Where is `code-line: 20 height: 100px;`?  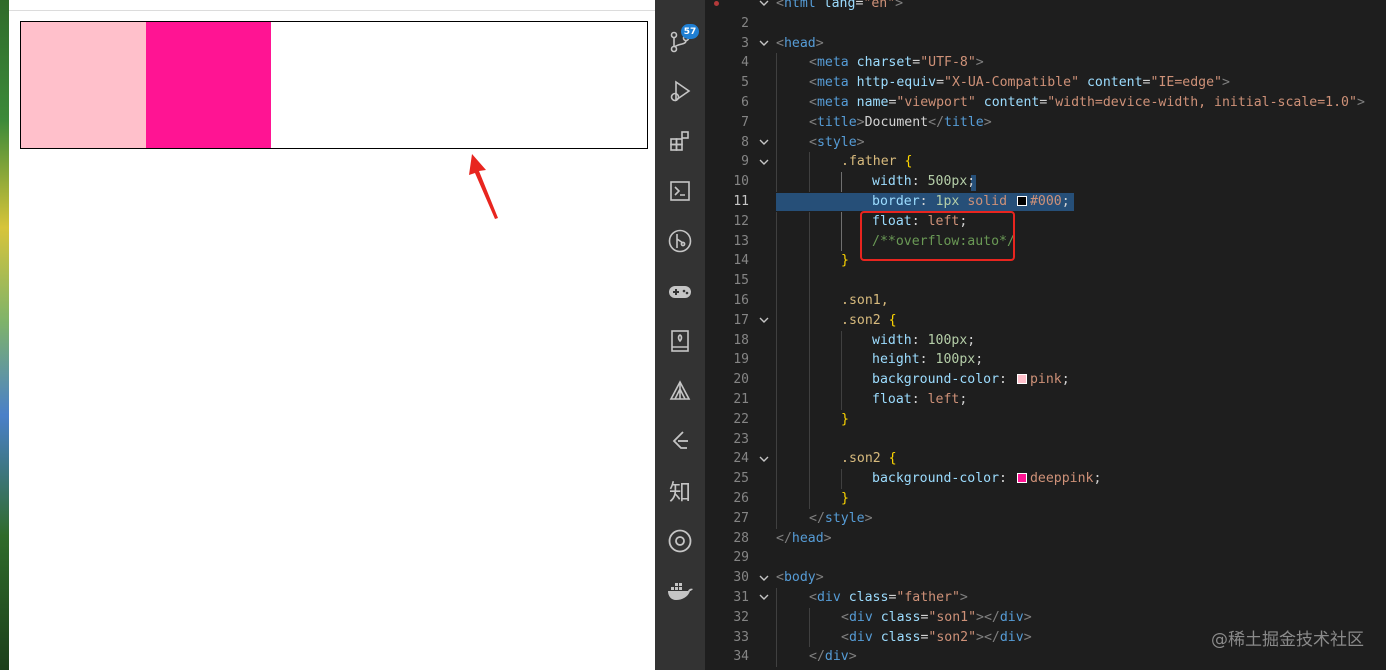 code-line: 20 height: 100px; is located at coordinates (1045, 368).